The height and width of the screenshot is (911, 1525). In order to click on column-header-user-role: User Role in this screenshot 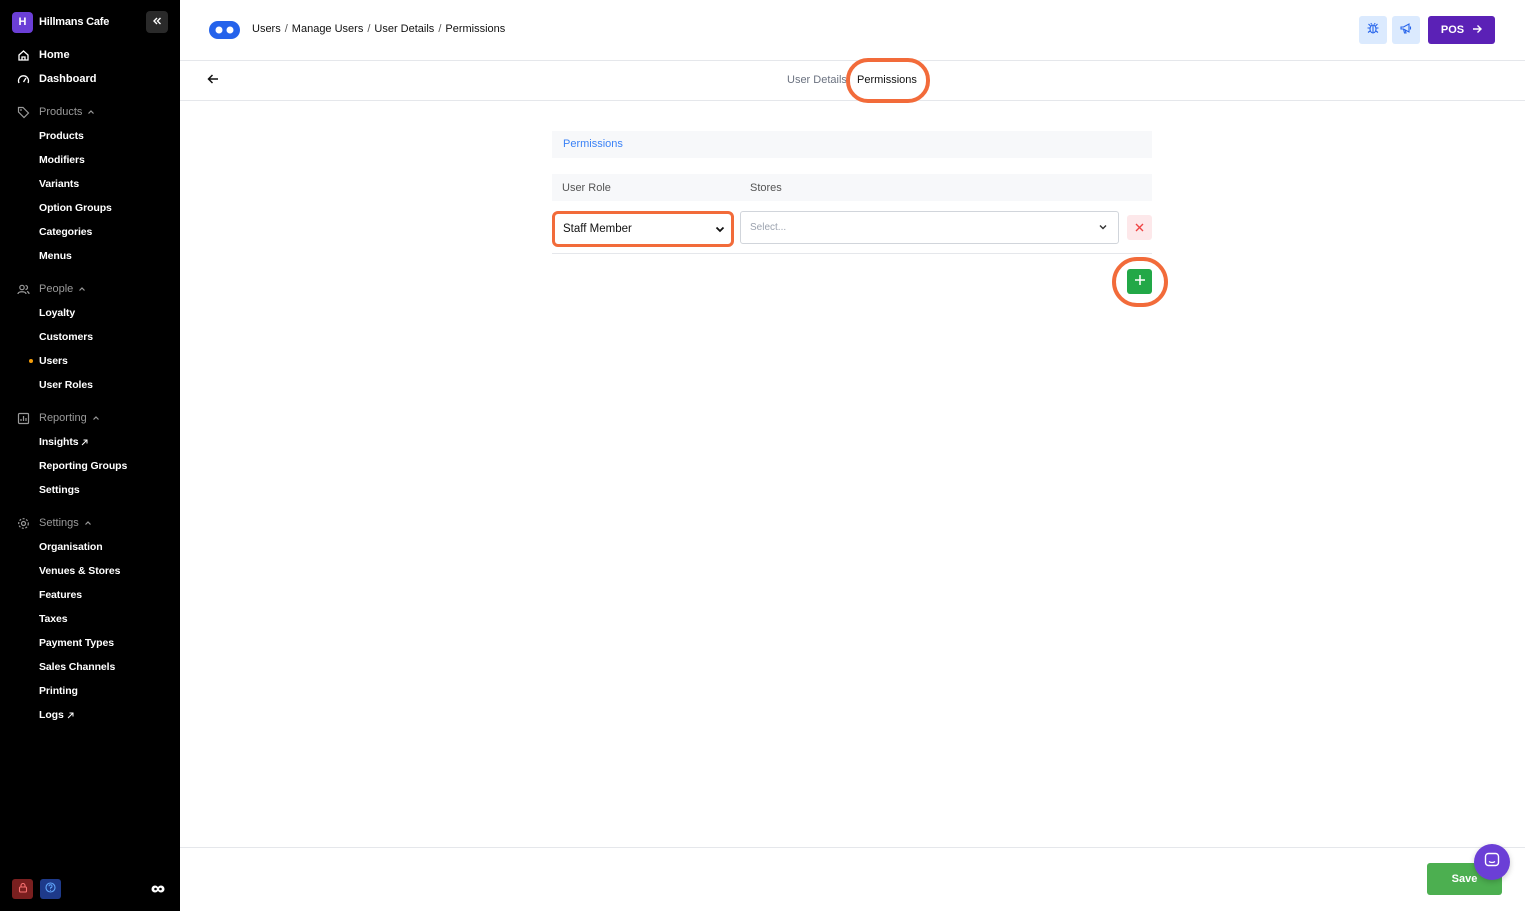, I will do `click(586, 188)`.